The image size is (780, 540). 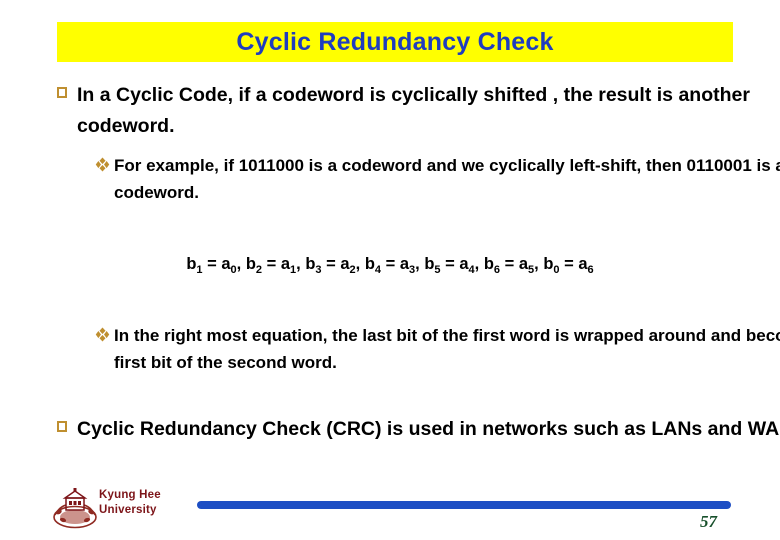 What do you see at coordinates (454, 265) in the screenshot?
I see `equation-term-5: b5 = a4,` at bounding box center [454, 265].